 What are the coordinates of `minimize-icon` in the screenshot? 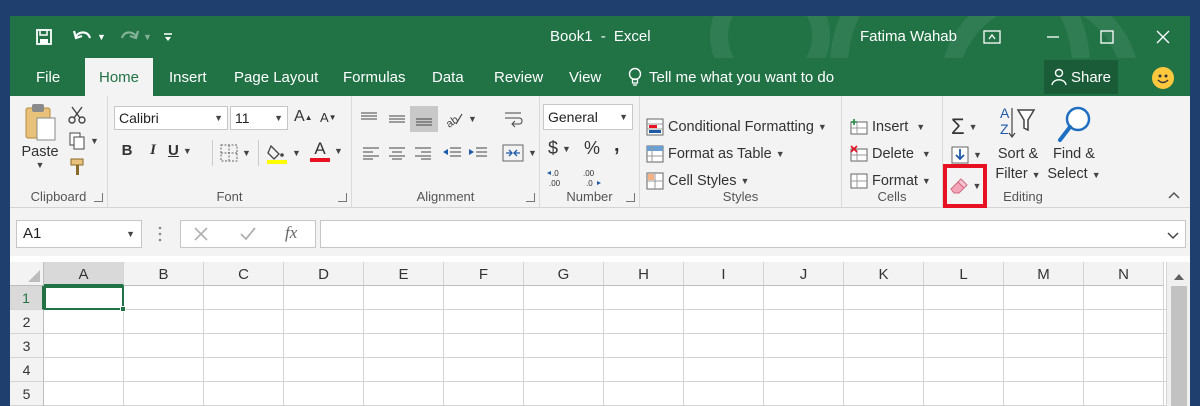 It's located at (1053, 37).